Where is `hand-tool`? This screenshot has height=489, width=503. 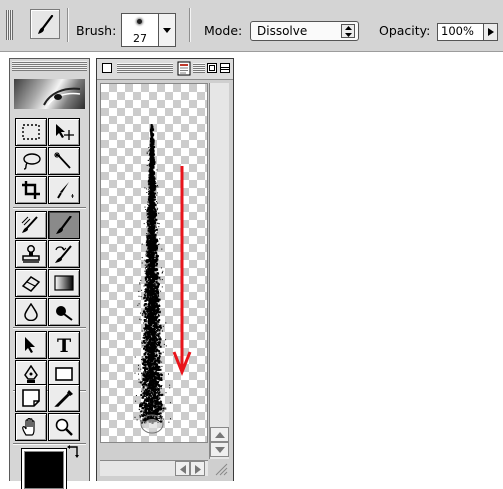 hand-tool is located at coordinates (31, 427).